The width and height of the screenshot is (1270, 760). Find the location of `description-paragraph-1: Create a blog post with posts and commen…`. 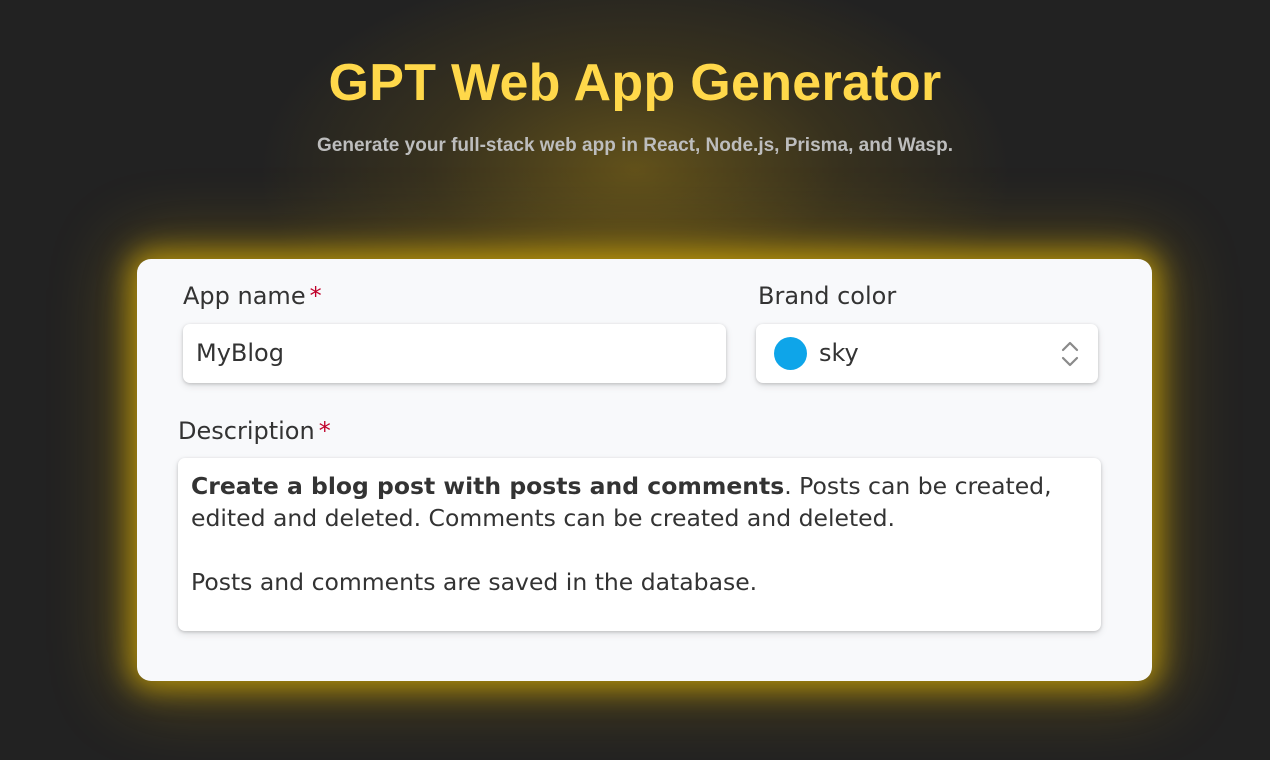

description-paragraph-1: Create a blog post with posts and commen… is located at coordinates (643, 502).